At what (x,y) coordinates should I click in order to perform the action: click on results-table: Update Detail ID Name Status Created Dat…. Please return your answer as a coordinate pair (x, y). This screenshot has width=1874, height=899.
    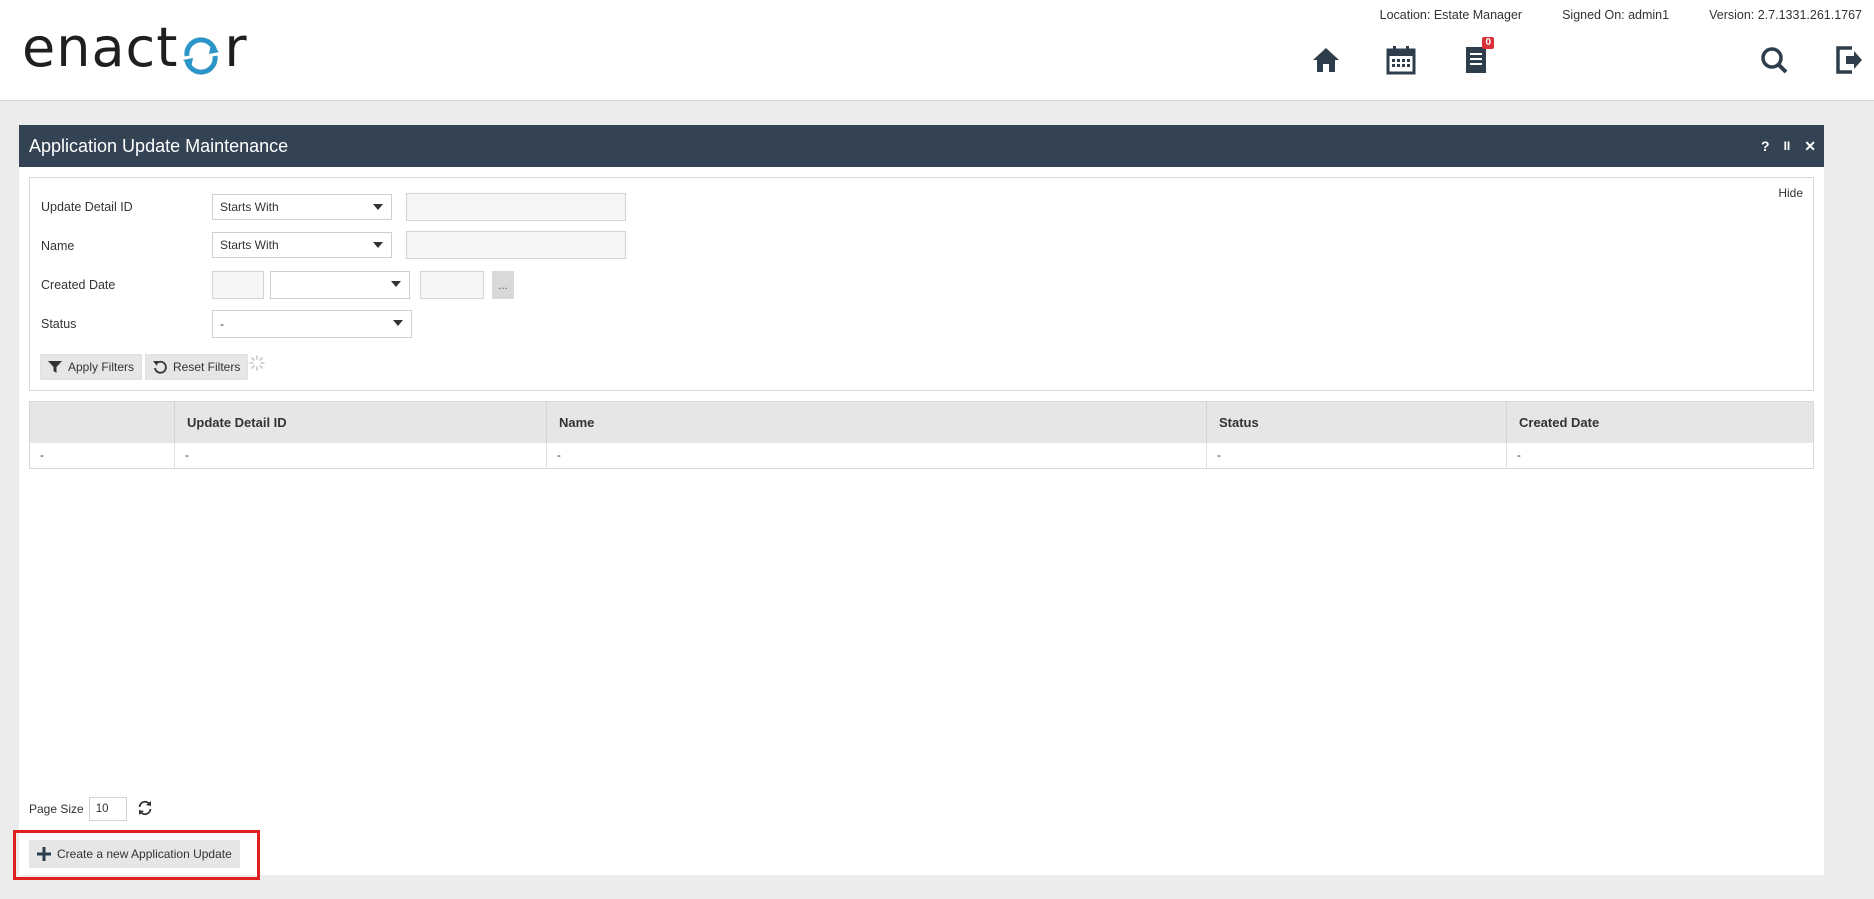
    Looking at the image, I should click on (921, 435).